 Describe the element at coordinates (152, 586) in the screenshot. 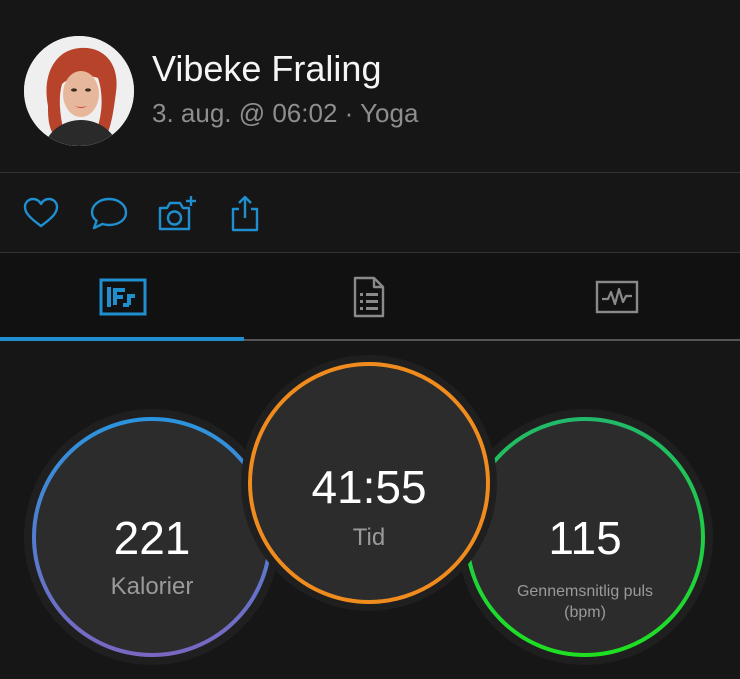

I see `calories-label: Kalorier` at that location.